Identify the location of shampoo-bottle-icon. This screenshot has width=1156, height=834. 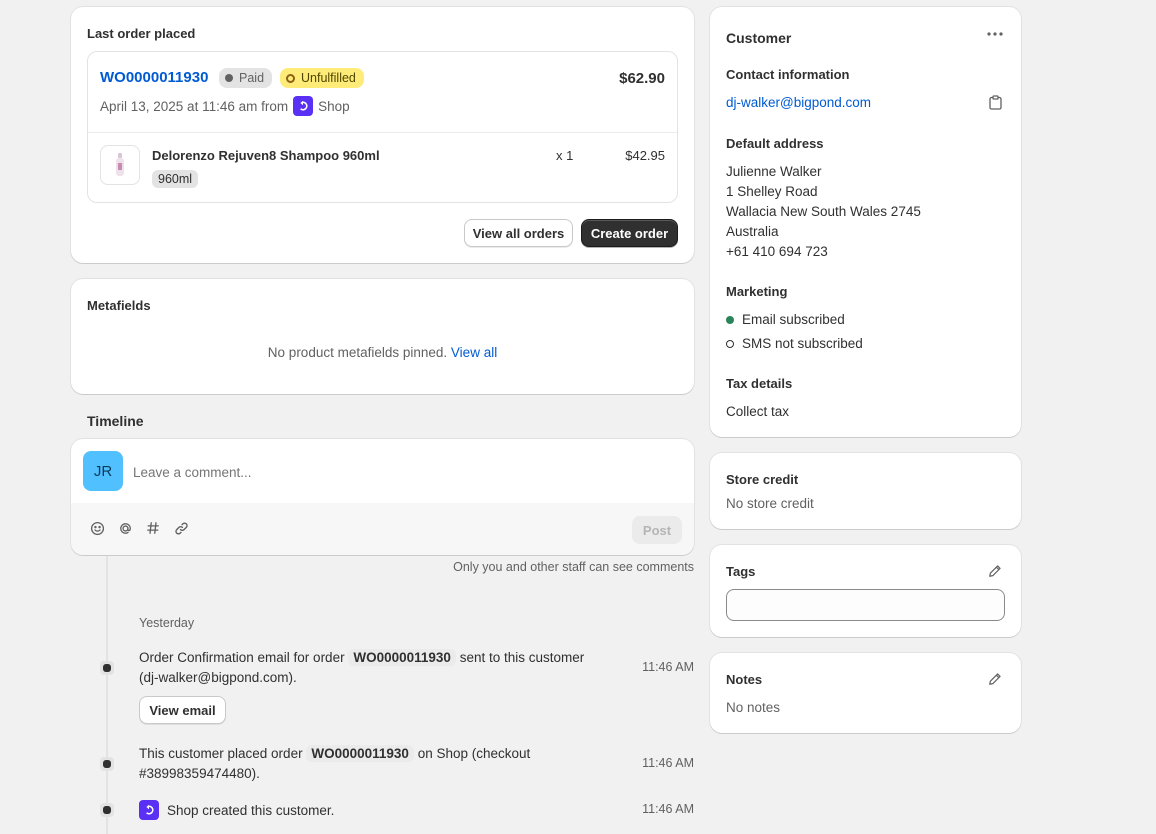
(120, 164).